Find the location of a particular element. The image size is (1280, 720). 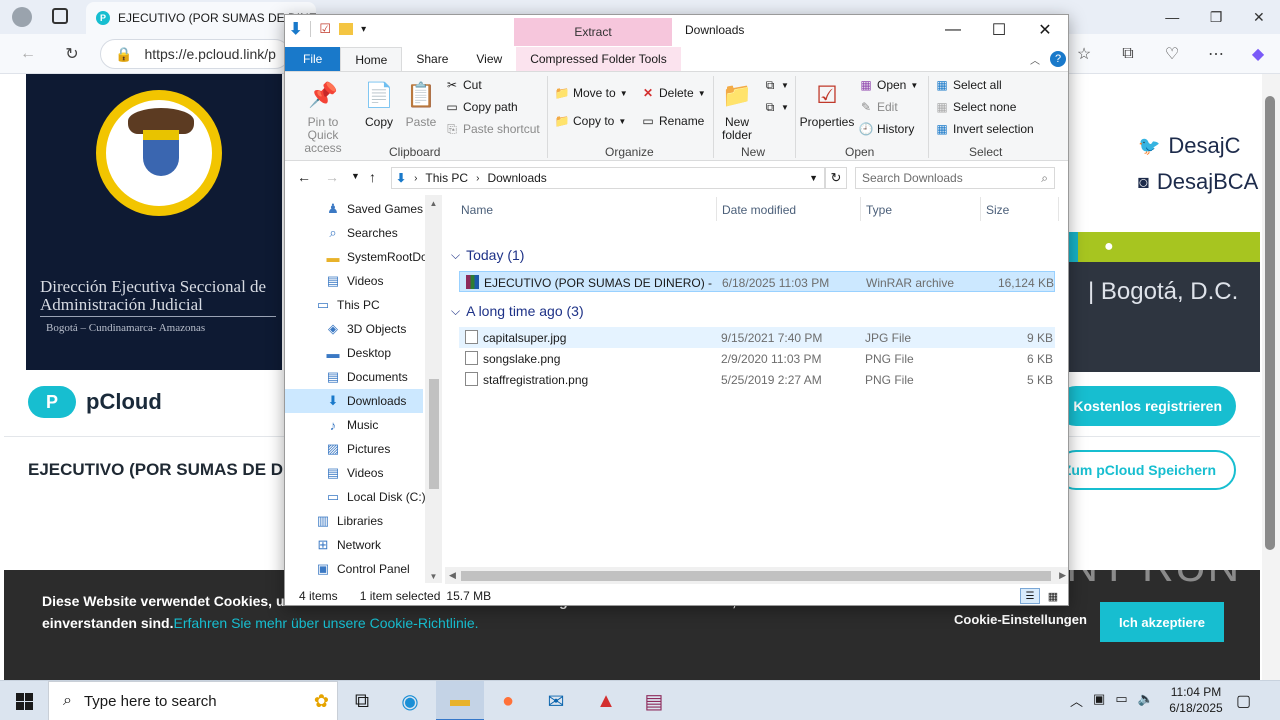

collapse-ribbon-icon: ︿ is located at coordinates (1035, 59).